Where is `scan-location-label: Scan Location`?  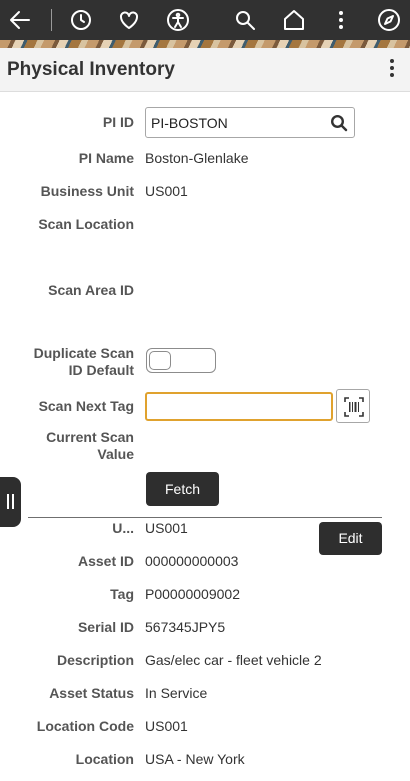
scan-location-label: Scan Location is located at coordinates (86, 224).